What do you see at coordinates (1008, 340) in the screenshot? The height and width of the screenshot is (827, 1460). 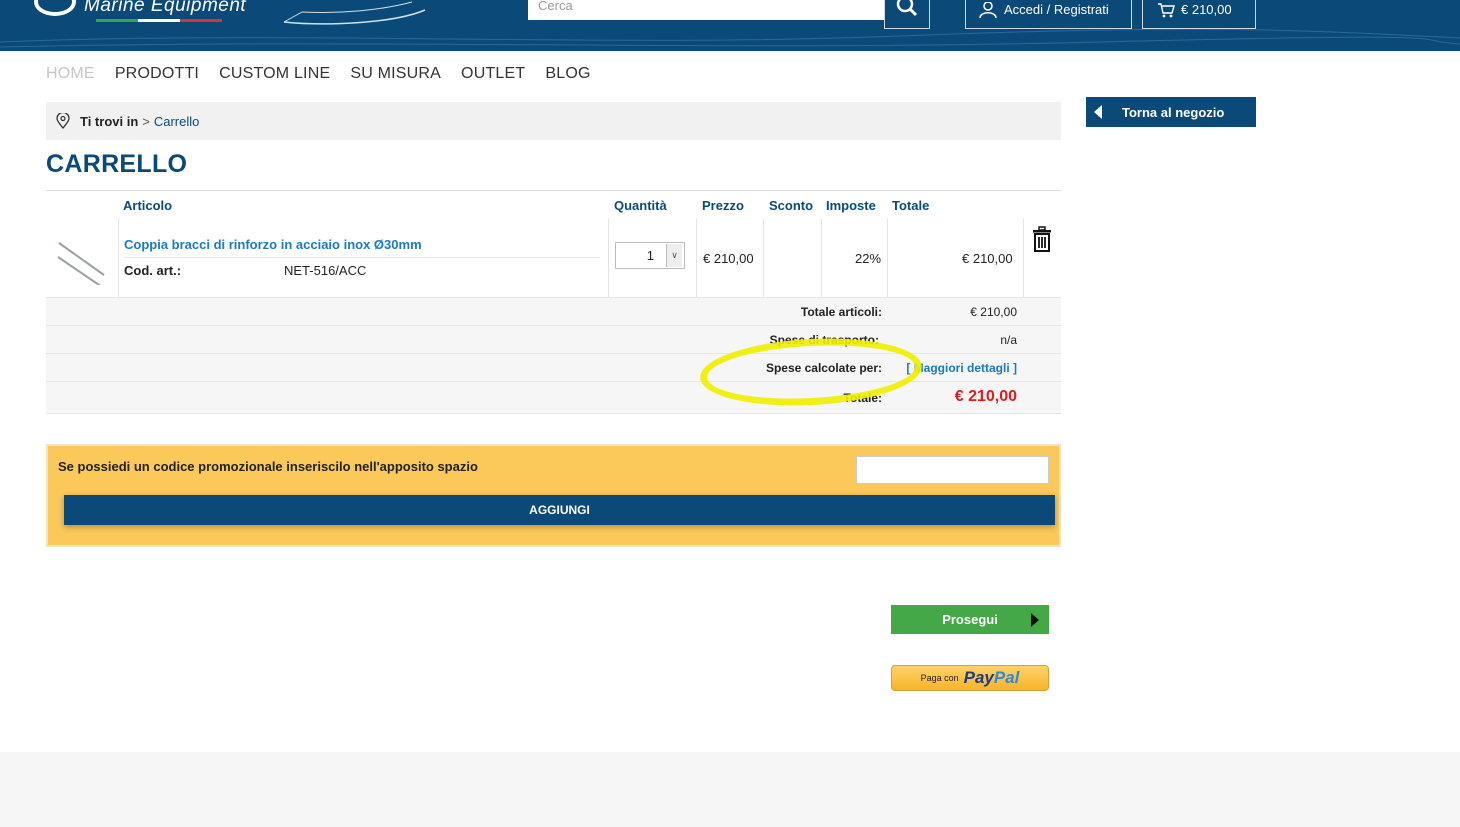 I see `shipping-value: n/a` at bounding box center [1008, 340].